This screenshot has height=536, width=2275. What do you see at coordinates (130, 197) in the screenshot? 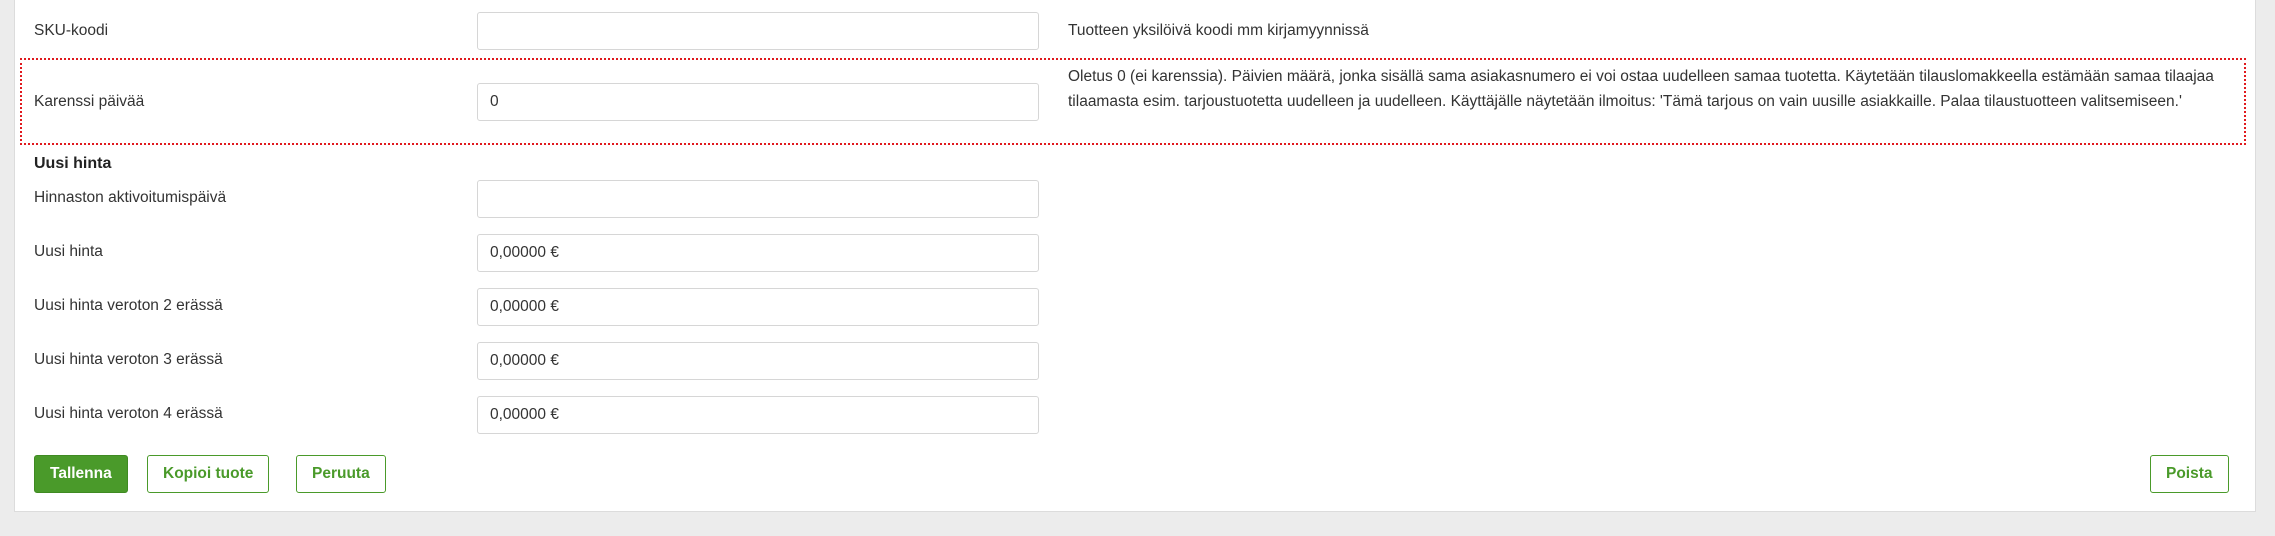
I see `activation-date-label: Hinnaston aktivoitumispäivä` at bounding box center [130, 197].